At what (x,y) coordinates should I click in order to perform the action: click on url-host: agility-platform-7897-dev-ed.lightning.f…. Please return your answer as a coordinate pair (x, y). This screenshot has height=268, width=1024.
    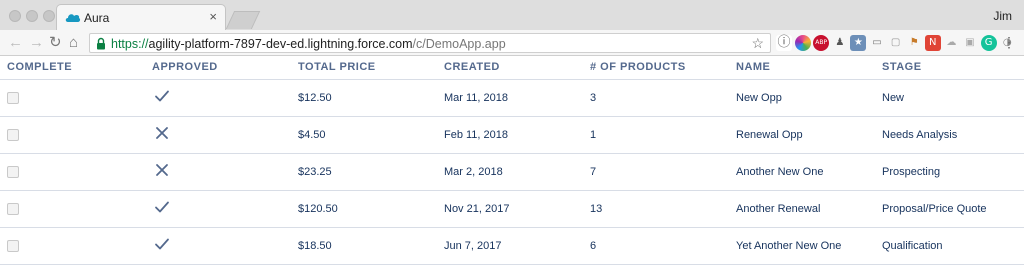
    Looking at the image, I should click on (280, 44).